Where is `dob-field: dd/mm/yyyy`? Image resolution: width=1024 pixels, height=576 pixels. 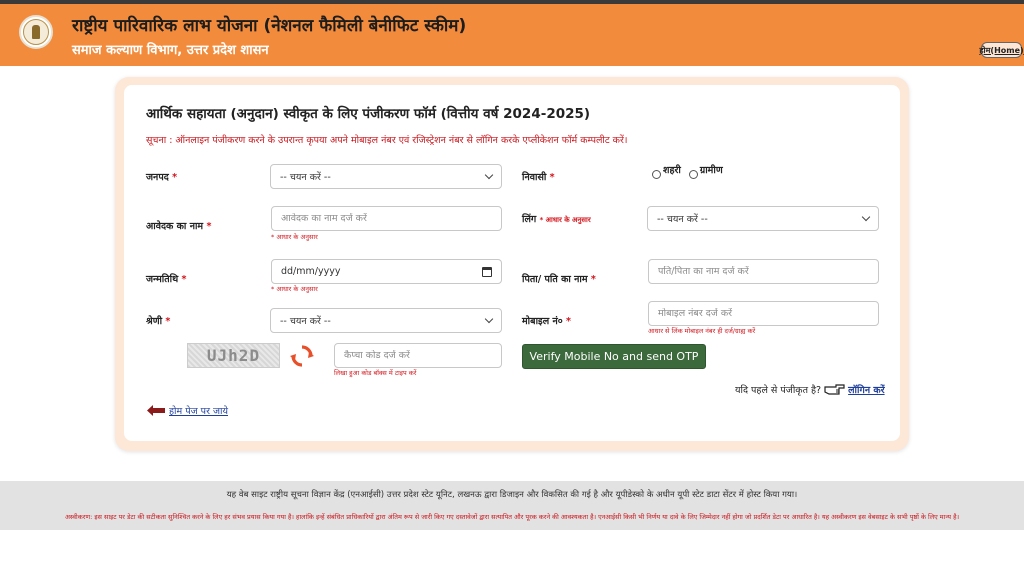 dob-field: dd/mm/yyyy is located at coordinates (386, 271).